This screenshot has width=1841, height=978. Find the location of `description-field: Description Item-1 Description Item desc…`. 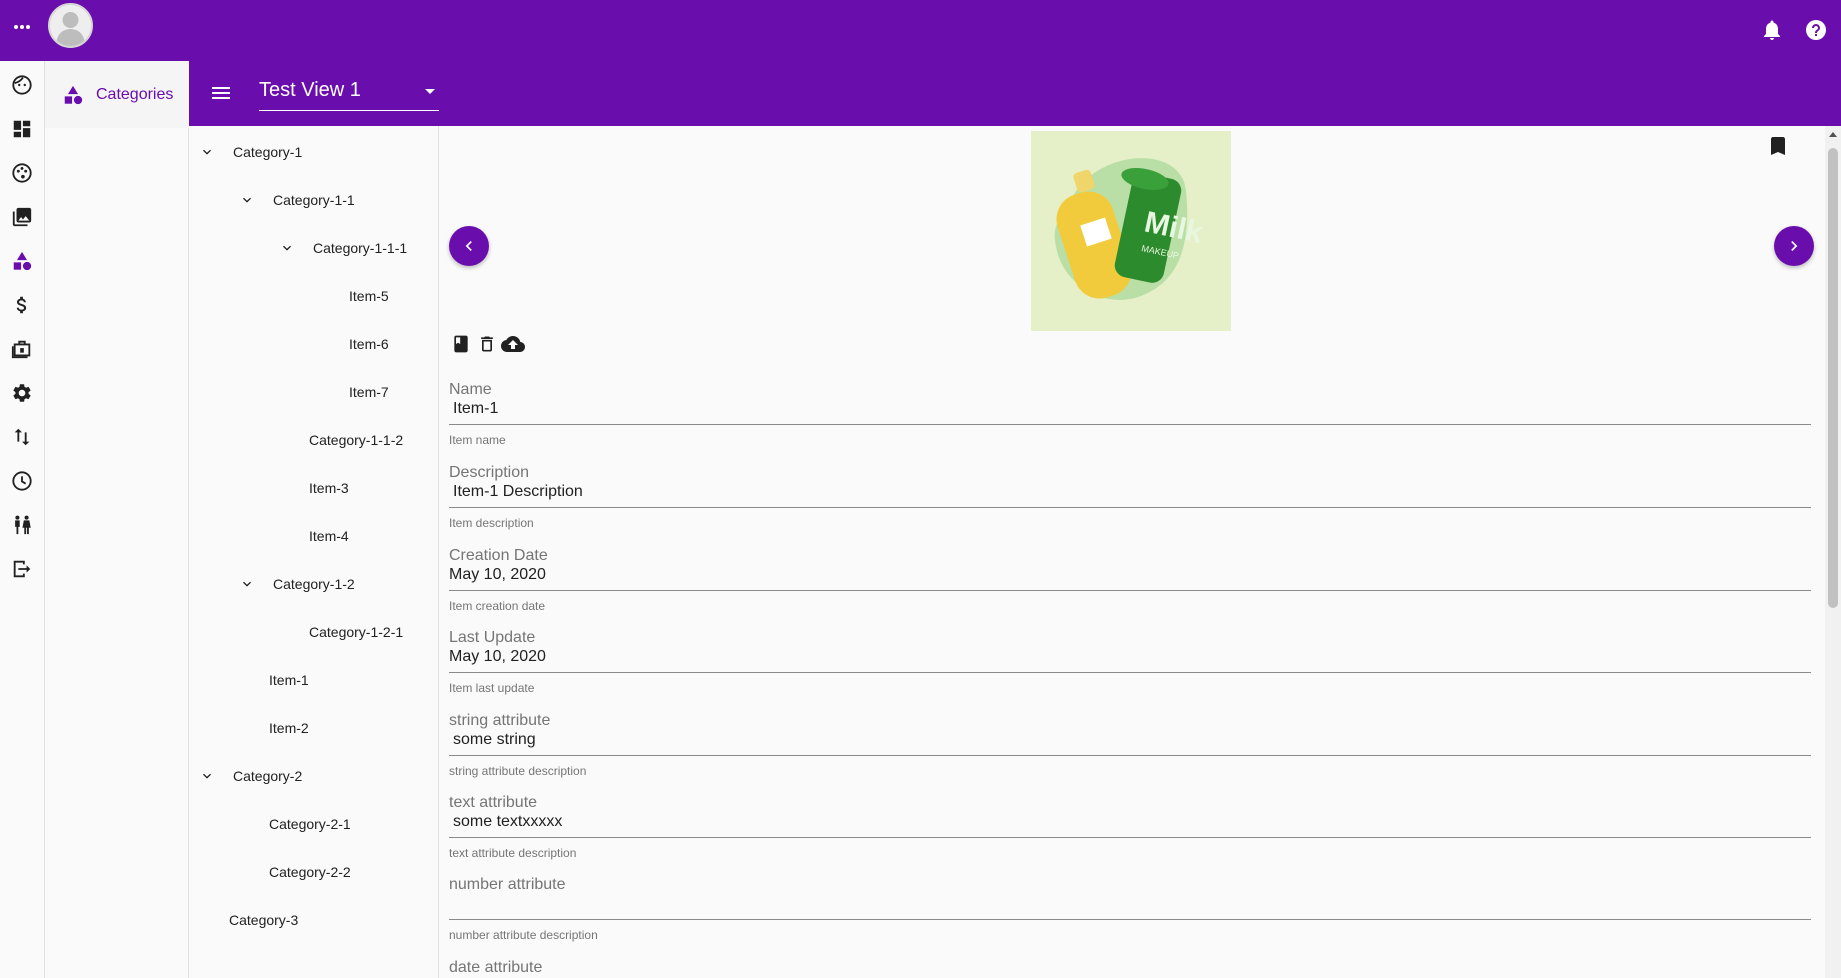

description-field: Description Item-1 Description Item desc… is located at coordinates (1130, 497).